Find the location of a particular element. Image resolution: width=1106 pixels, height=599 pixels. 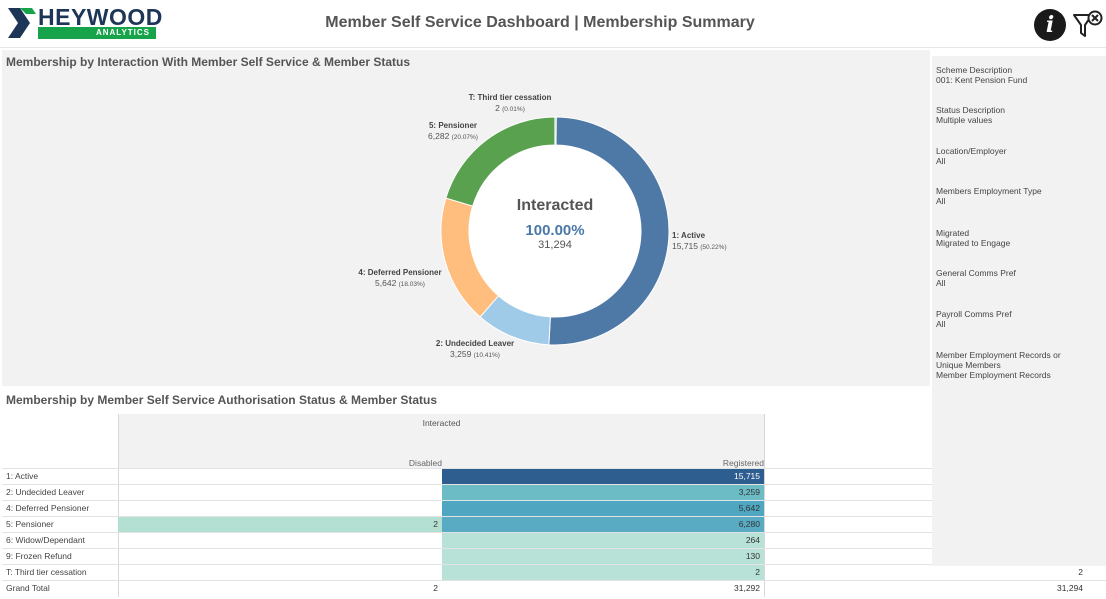

slice-label-pensioner: 5: Pensioner 6,282 (20.07%) is located at coordinates (453, 131).